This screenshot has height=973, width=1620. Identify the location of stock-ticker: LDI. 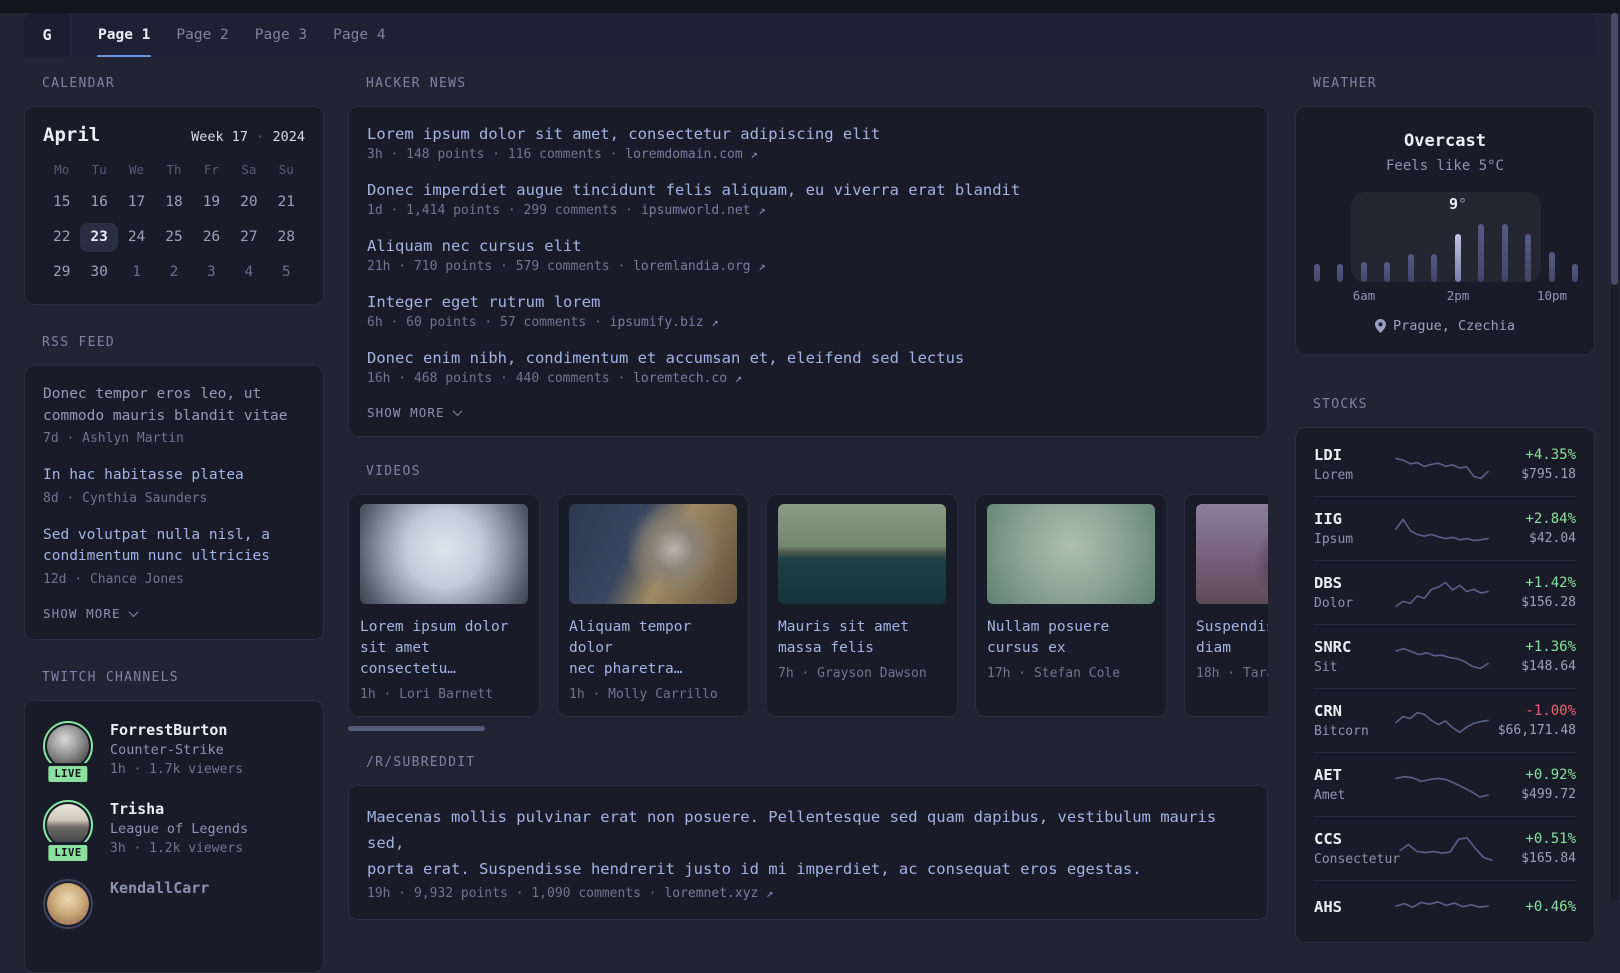
(1355, 455).